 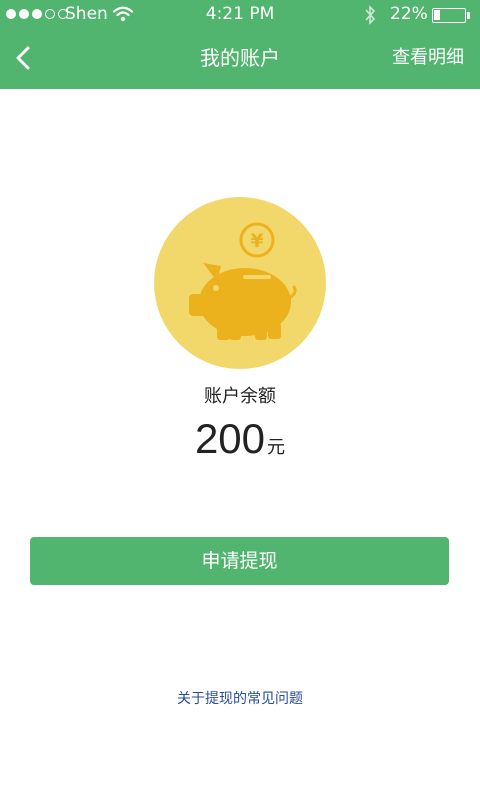 I want to click on balance-value: 200, so click(x=230, y=438).